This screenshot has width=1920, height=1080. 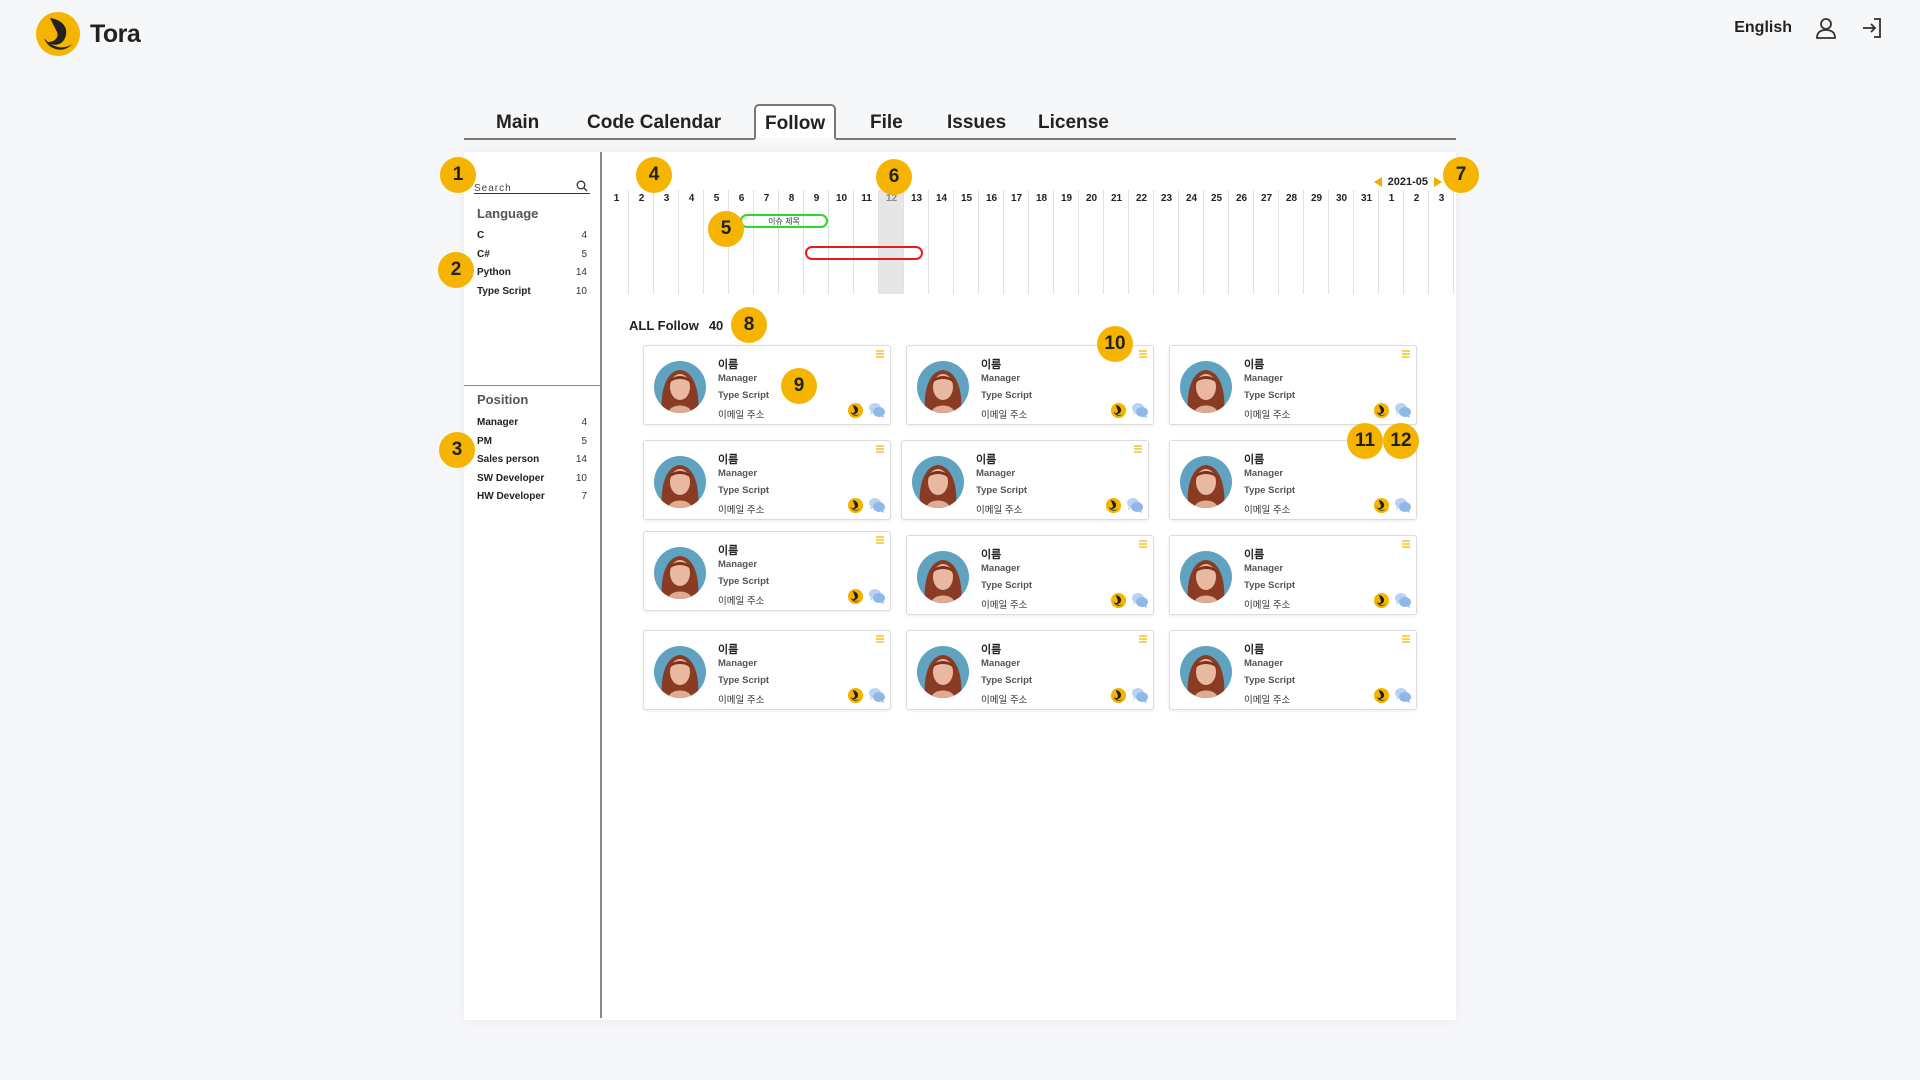 I want to click on search-input, so click(x=524, y=188).